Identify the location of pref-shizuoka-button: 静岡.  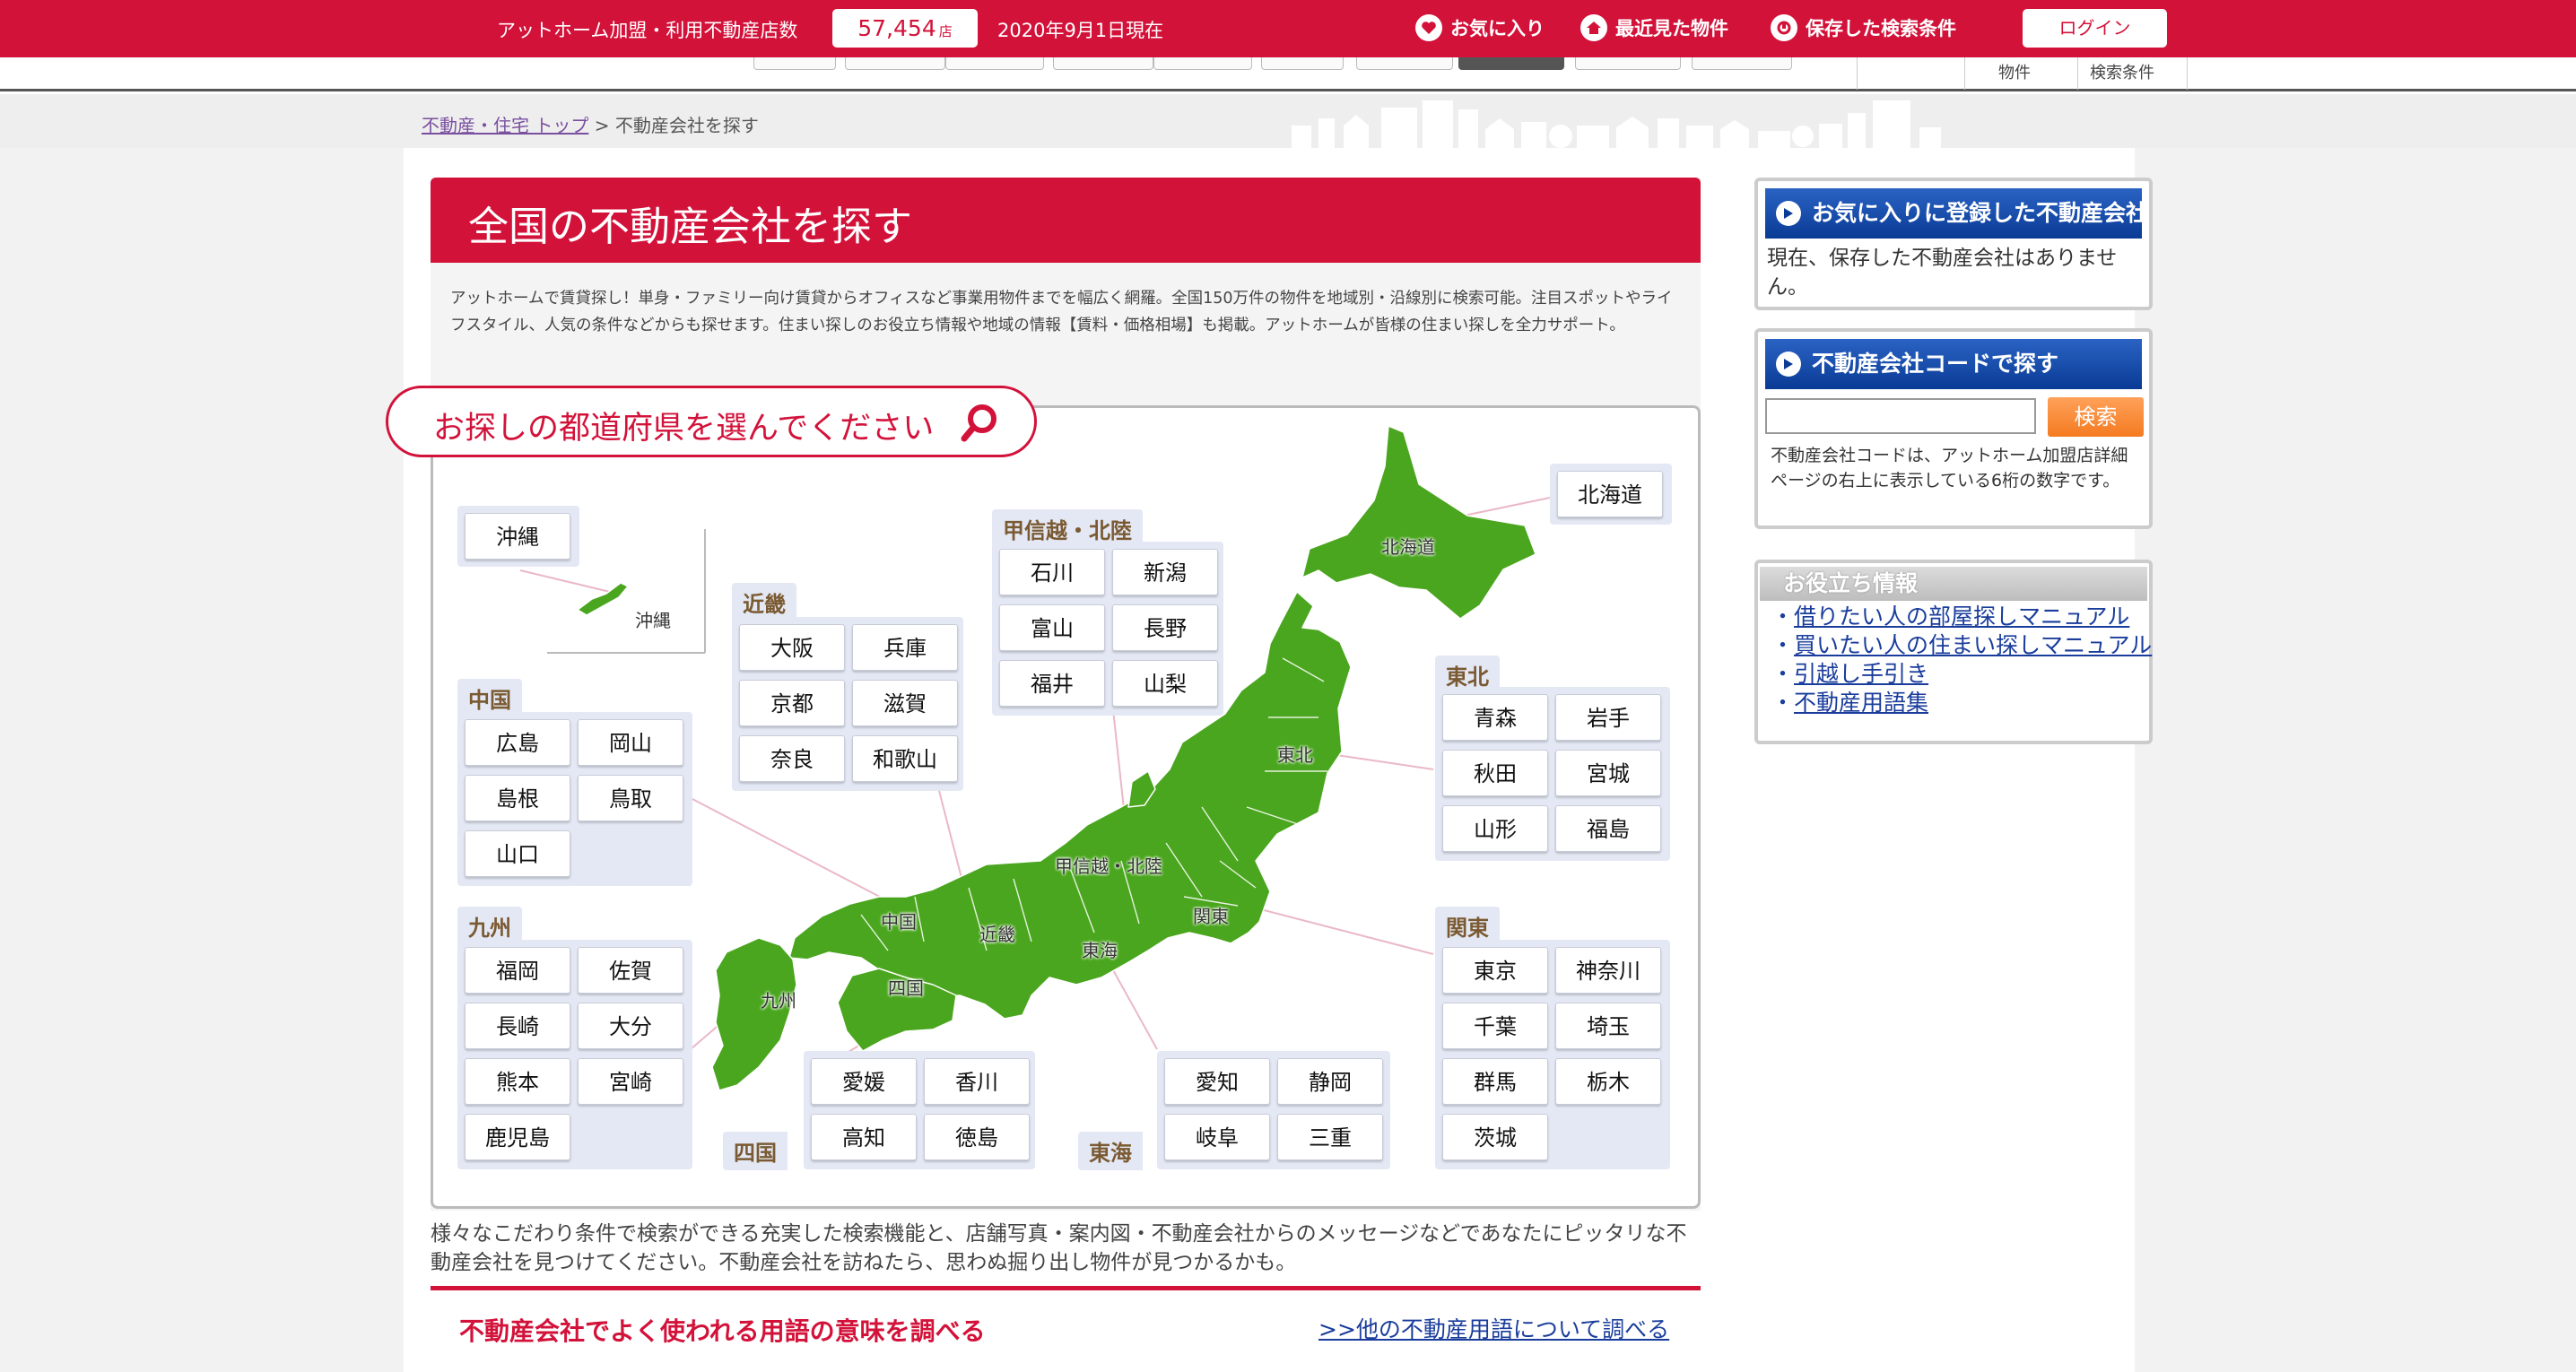
(1330, 1081).